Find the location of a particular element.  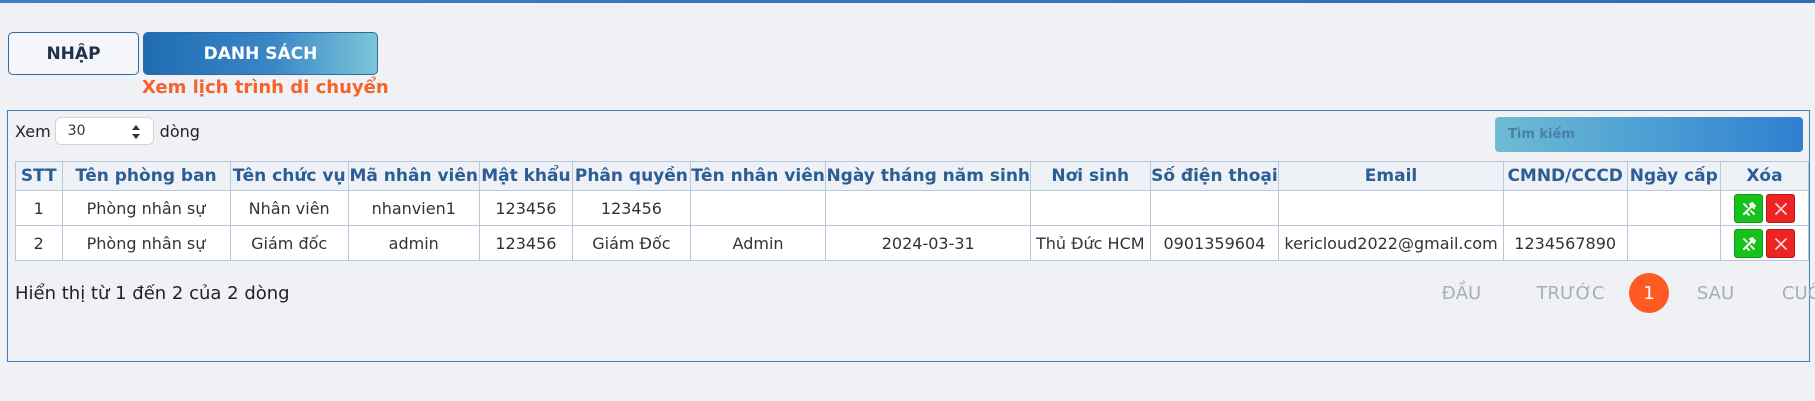

table-cell: 2 is located at coordinates (39, 243).